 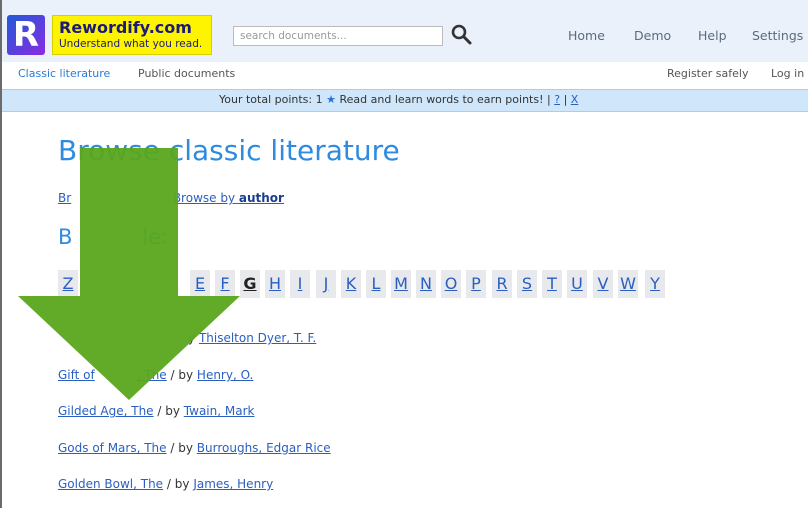 What do you see at coordinates (113, 237) in the screenshot?
I see `browse-subheading: Ble:` at bounding box center [113, 237].